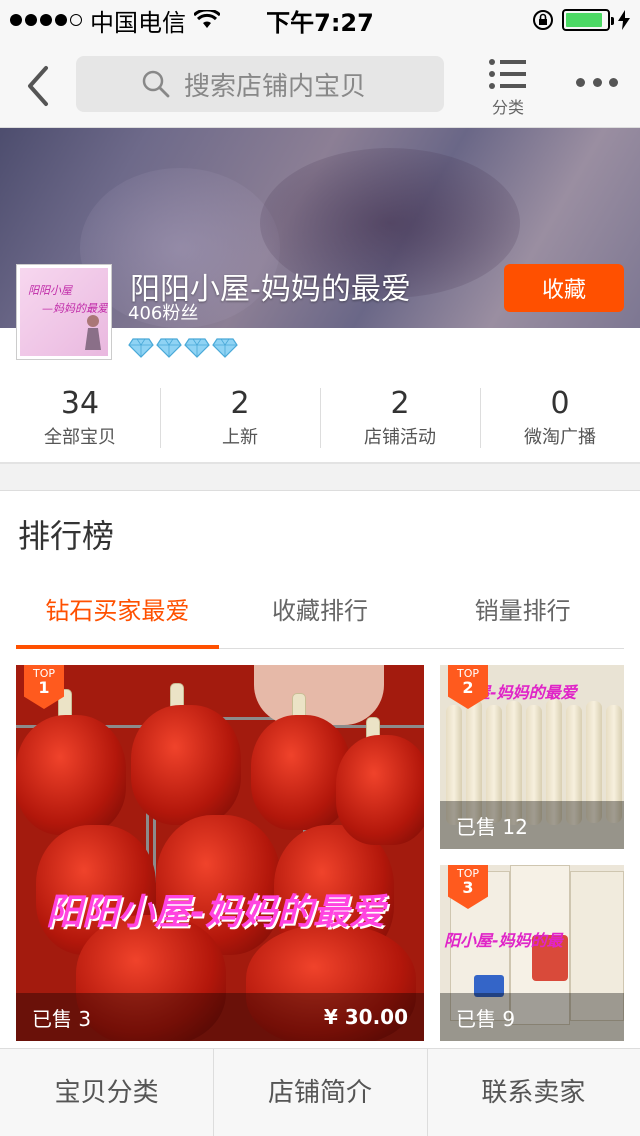 The image size is (640, 1136). Describe the element at coordinates (525, 692) in the screenshot. I see `item-watermark: 屋-妈妈的最爱` at that location.